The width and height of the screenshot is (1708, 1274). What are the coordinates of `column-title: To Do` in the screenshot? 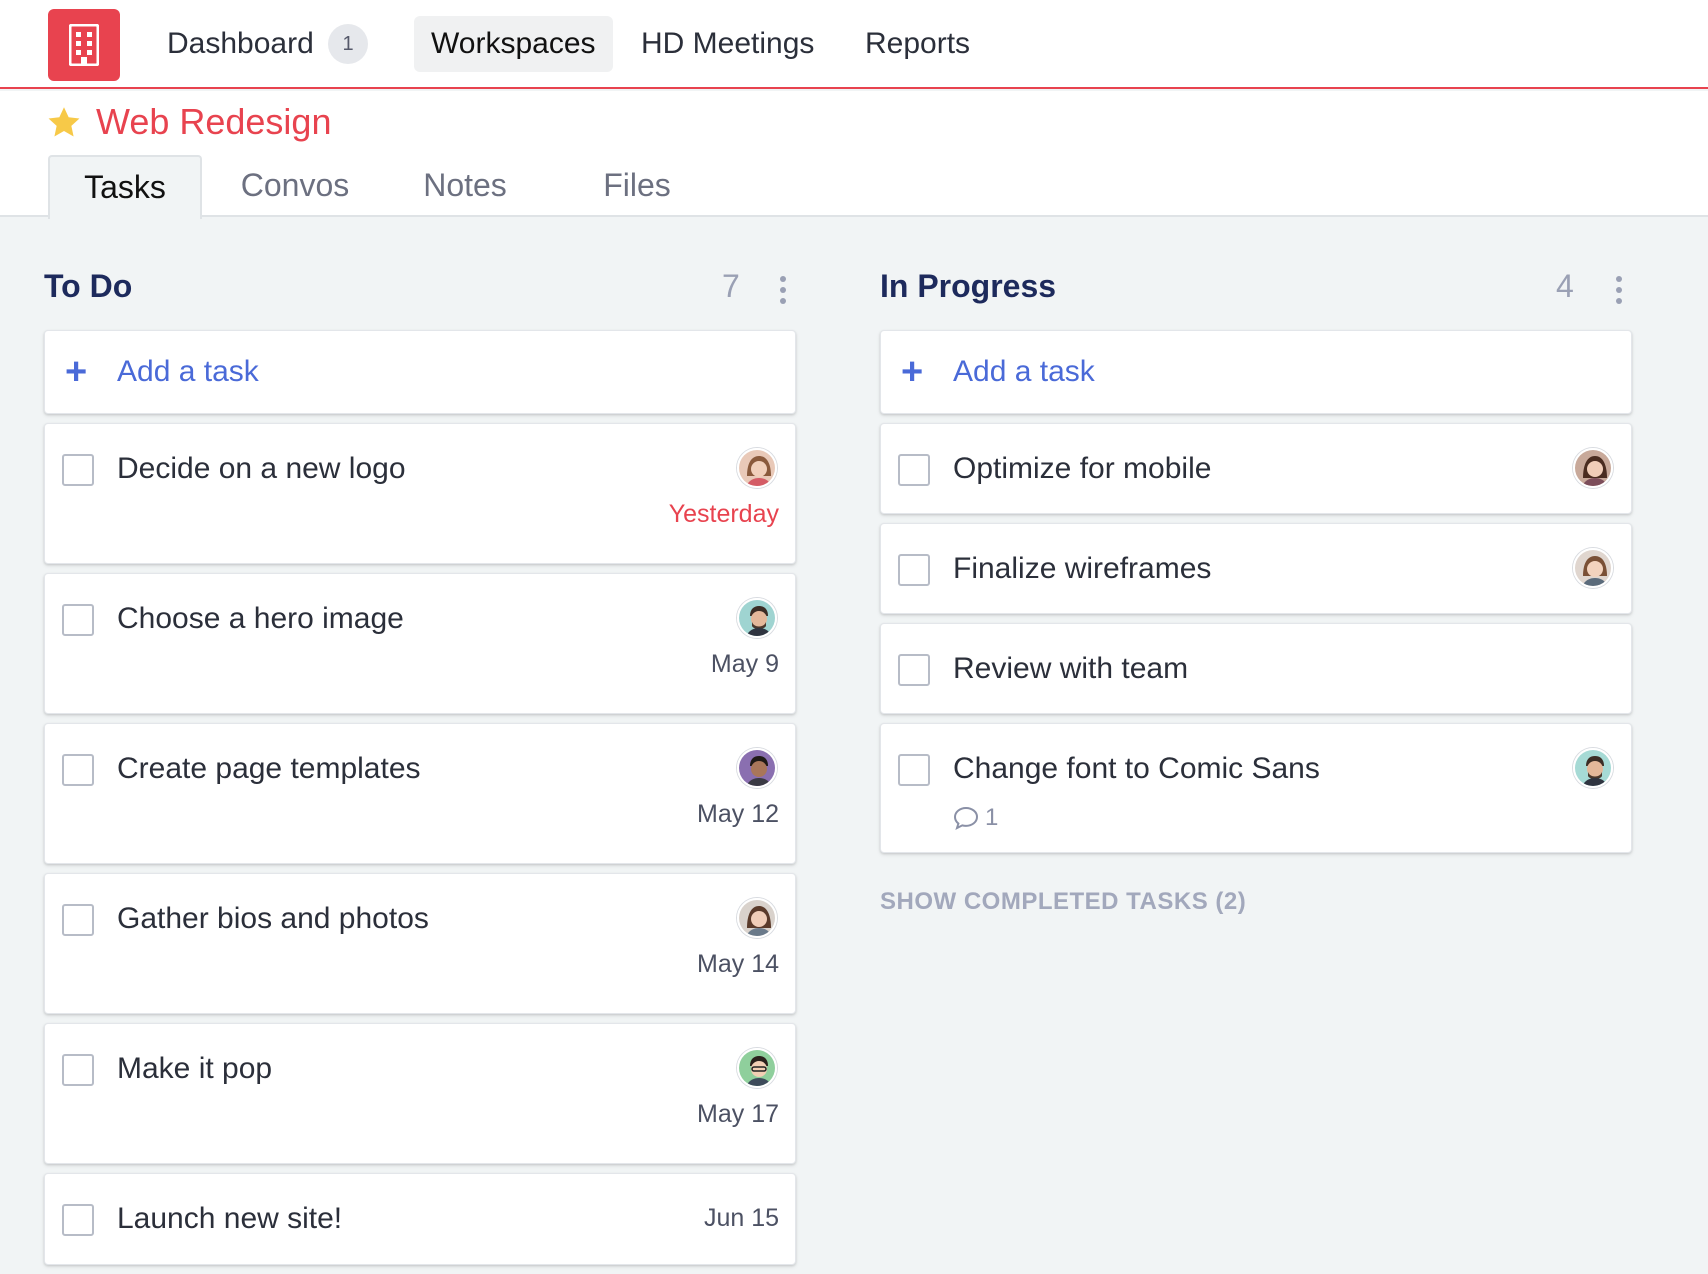 It's located at (88, 286).